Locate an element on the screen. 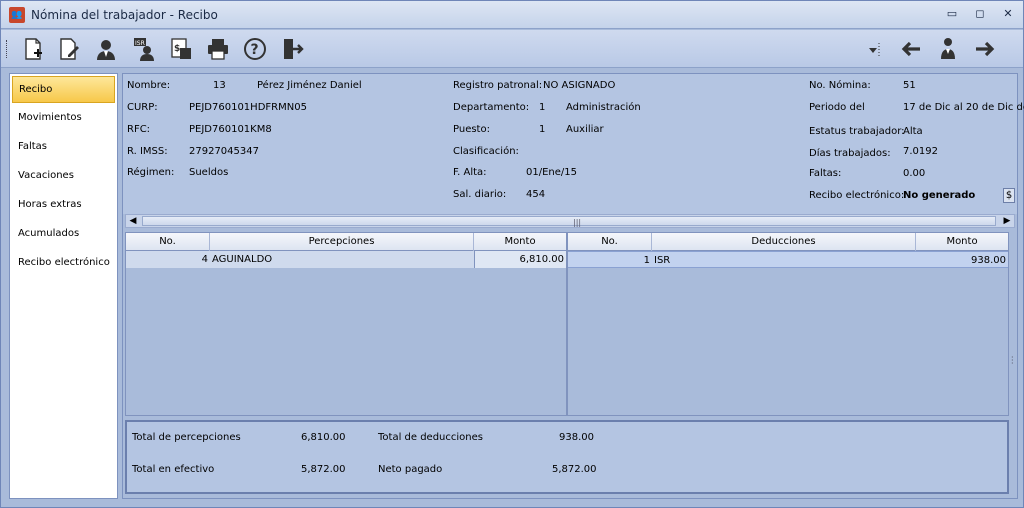 This screenshot has width=1024, height=508. fecha-alta-value: 01/Ene/15 is located at coordinates (551, 172).